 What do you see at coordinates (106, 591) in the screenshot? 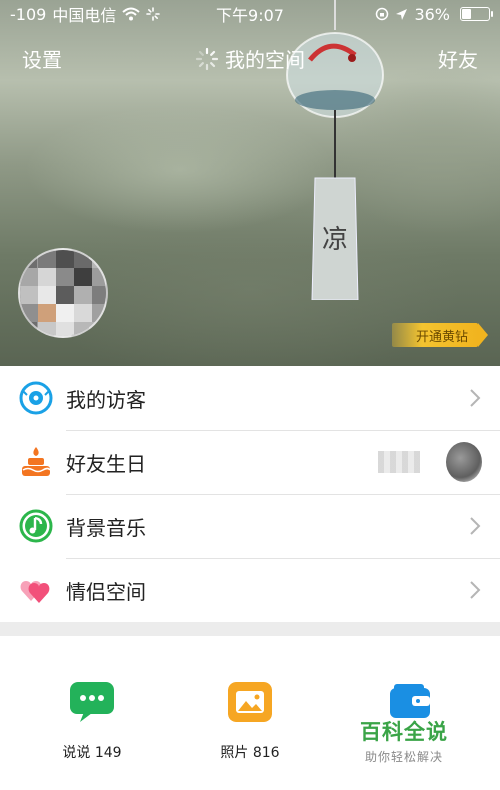
I see `list-item-label: 情侣空间` at bounding box center [106, 591].